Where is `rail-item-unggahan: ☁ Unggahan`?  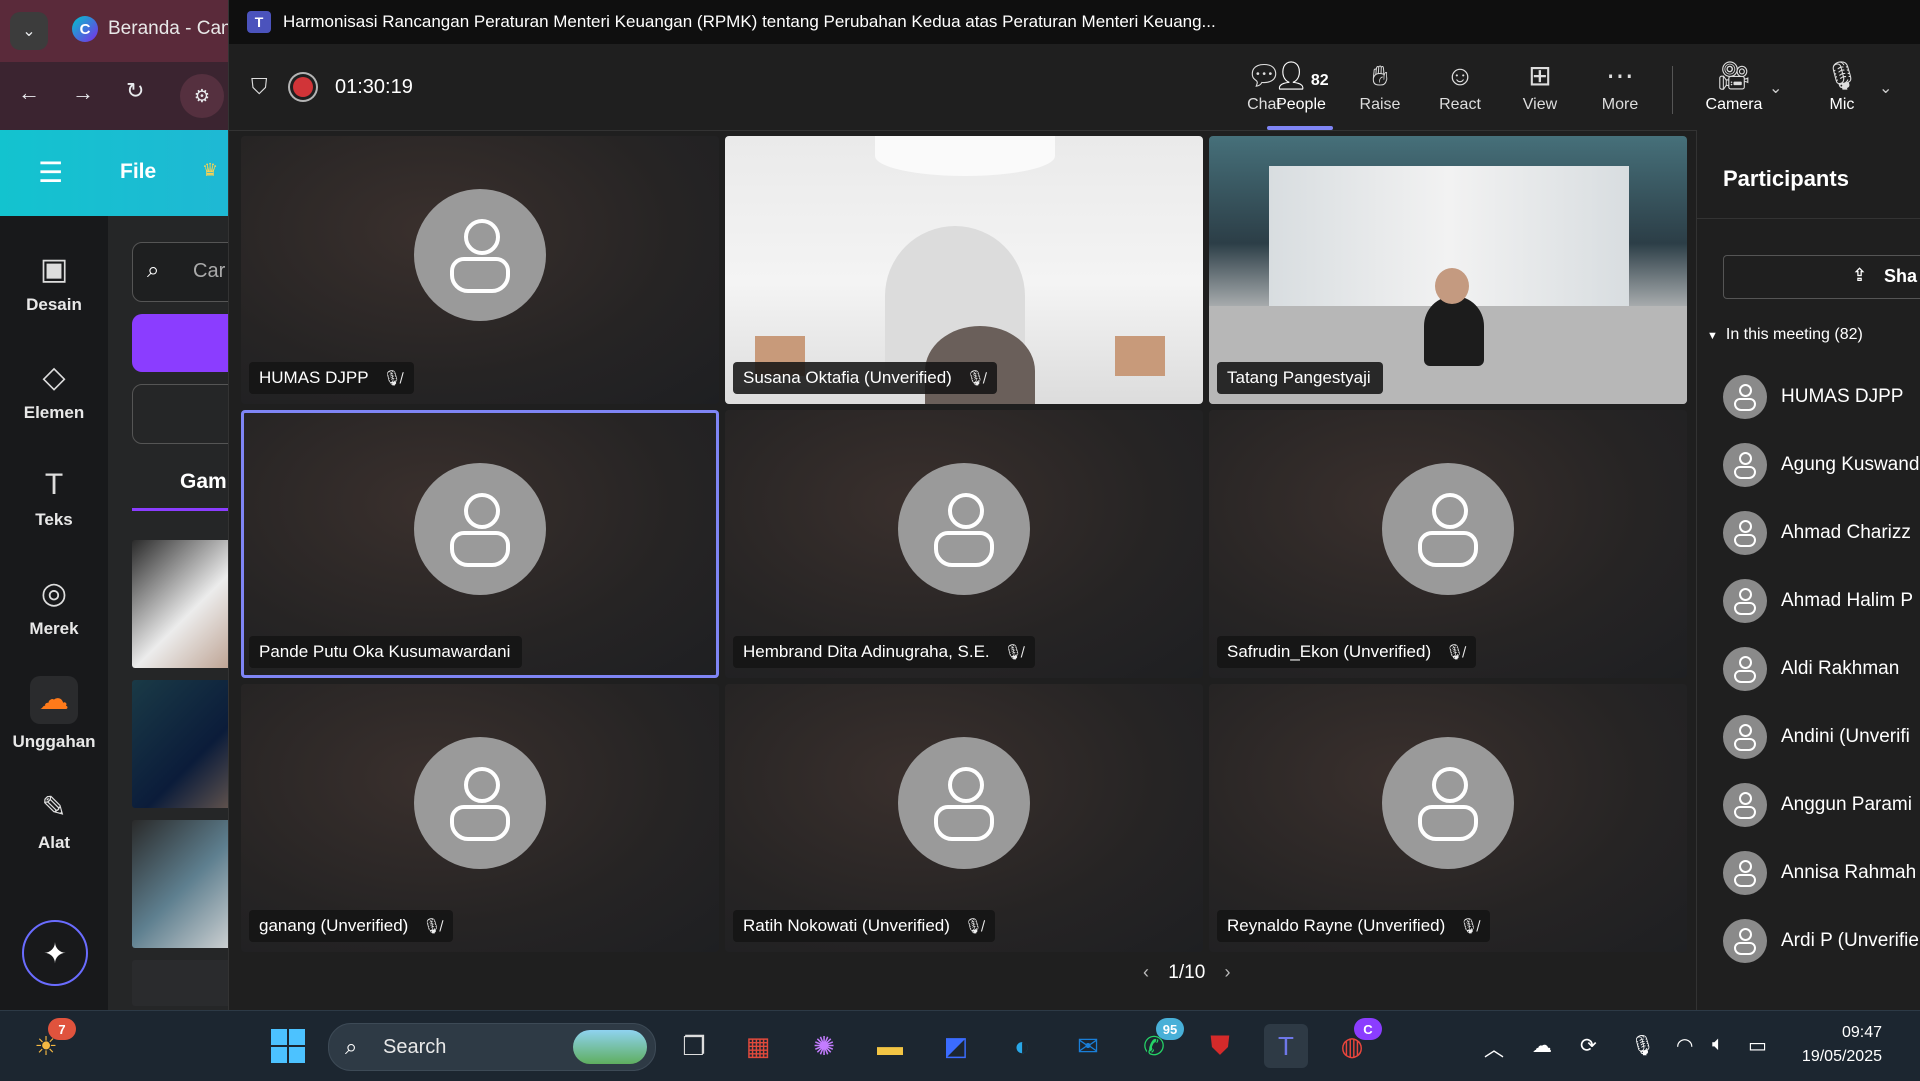 rail-item-unggahan: ☁ Unggahan is located at coordinates (54, 714).